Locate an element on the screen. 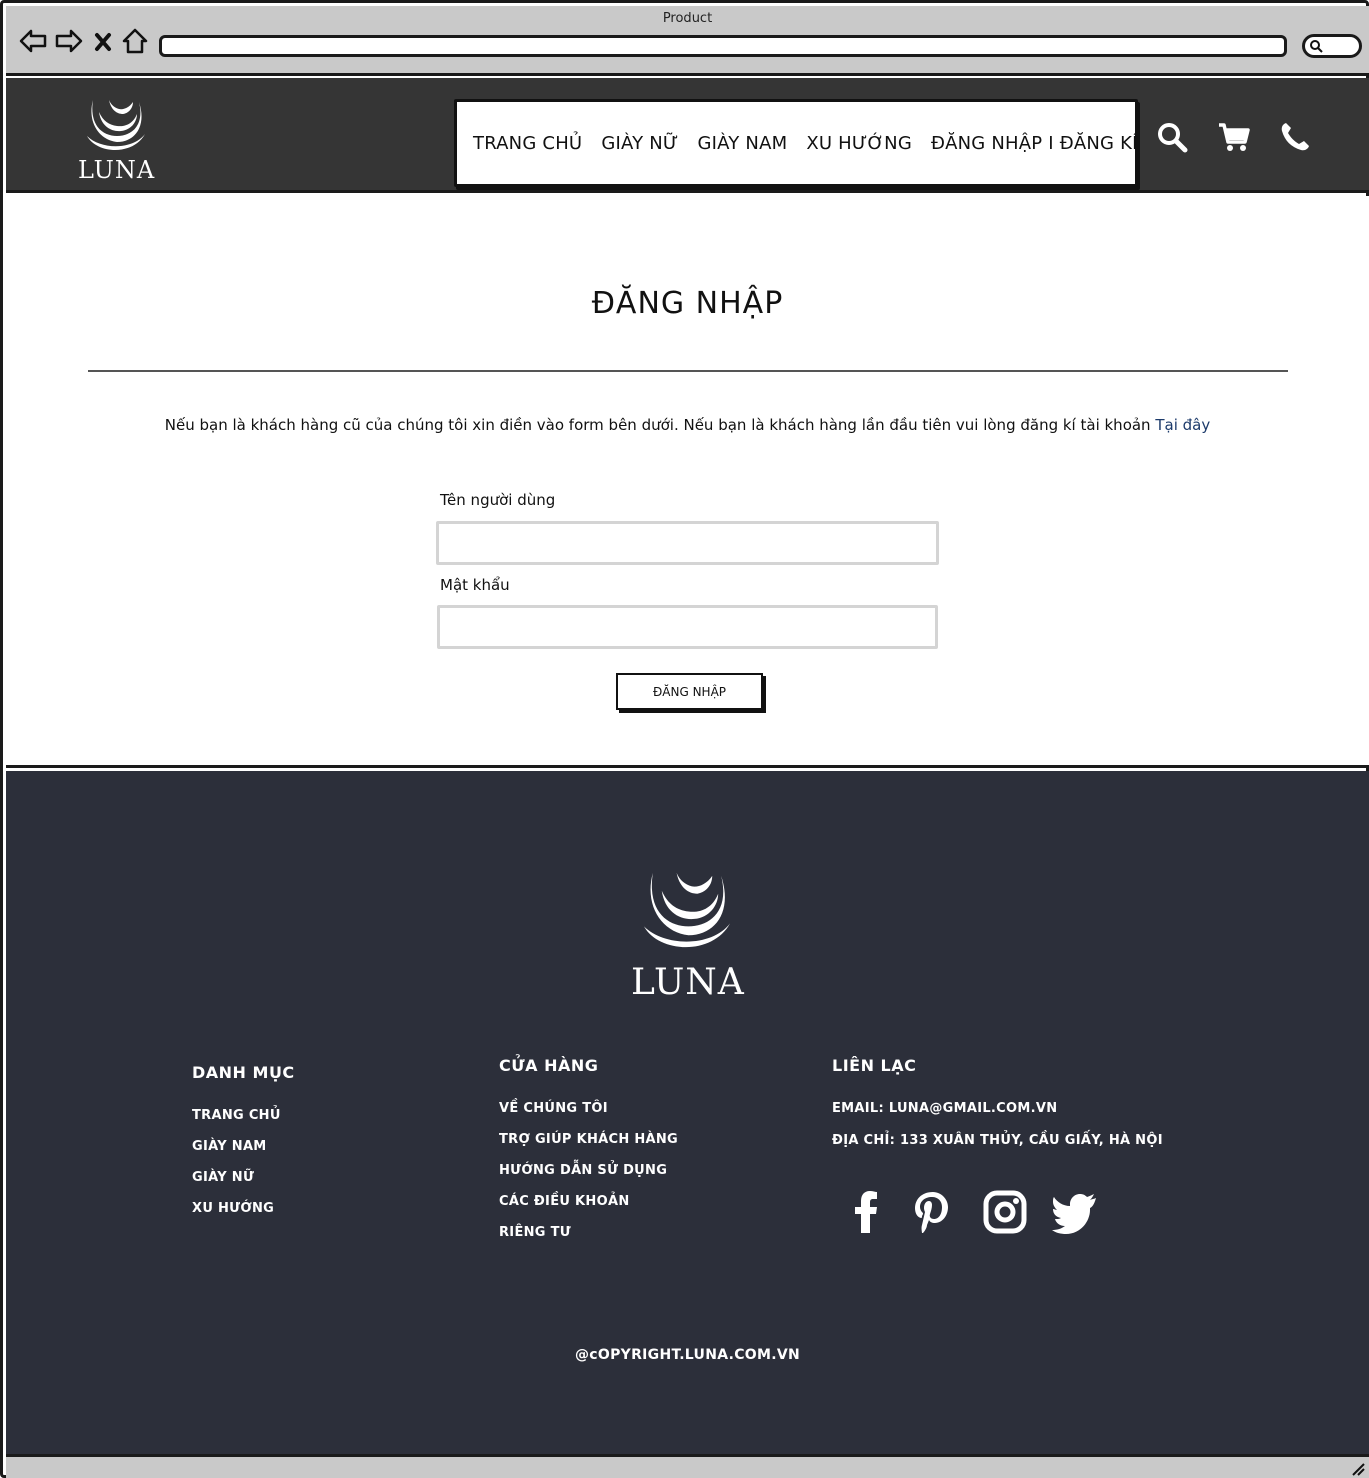 The height and width of the screenshot is (1478, 1369). contact-email: EMAIL: LUNA@GMAIL.COM.VN is located at coordinates (997, 1108).